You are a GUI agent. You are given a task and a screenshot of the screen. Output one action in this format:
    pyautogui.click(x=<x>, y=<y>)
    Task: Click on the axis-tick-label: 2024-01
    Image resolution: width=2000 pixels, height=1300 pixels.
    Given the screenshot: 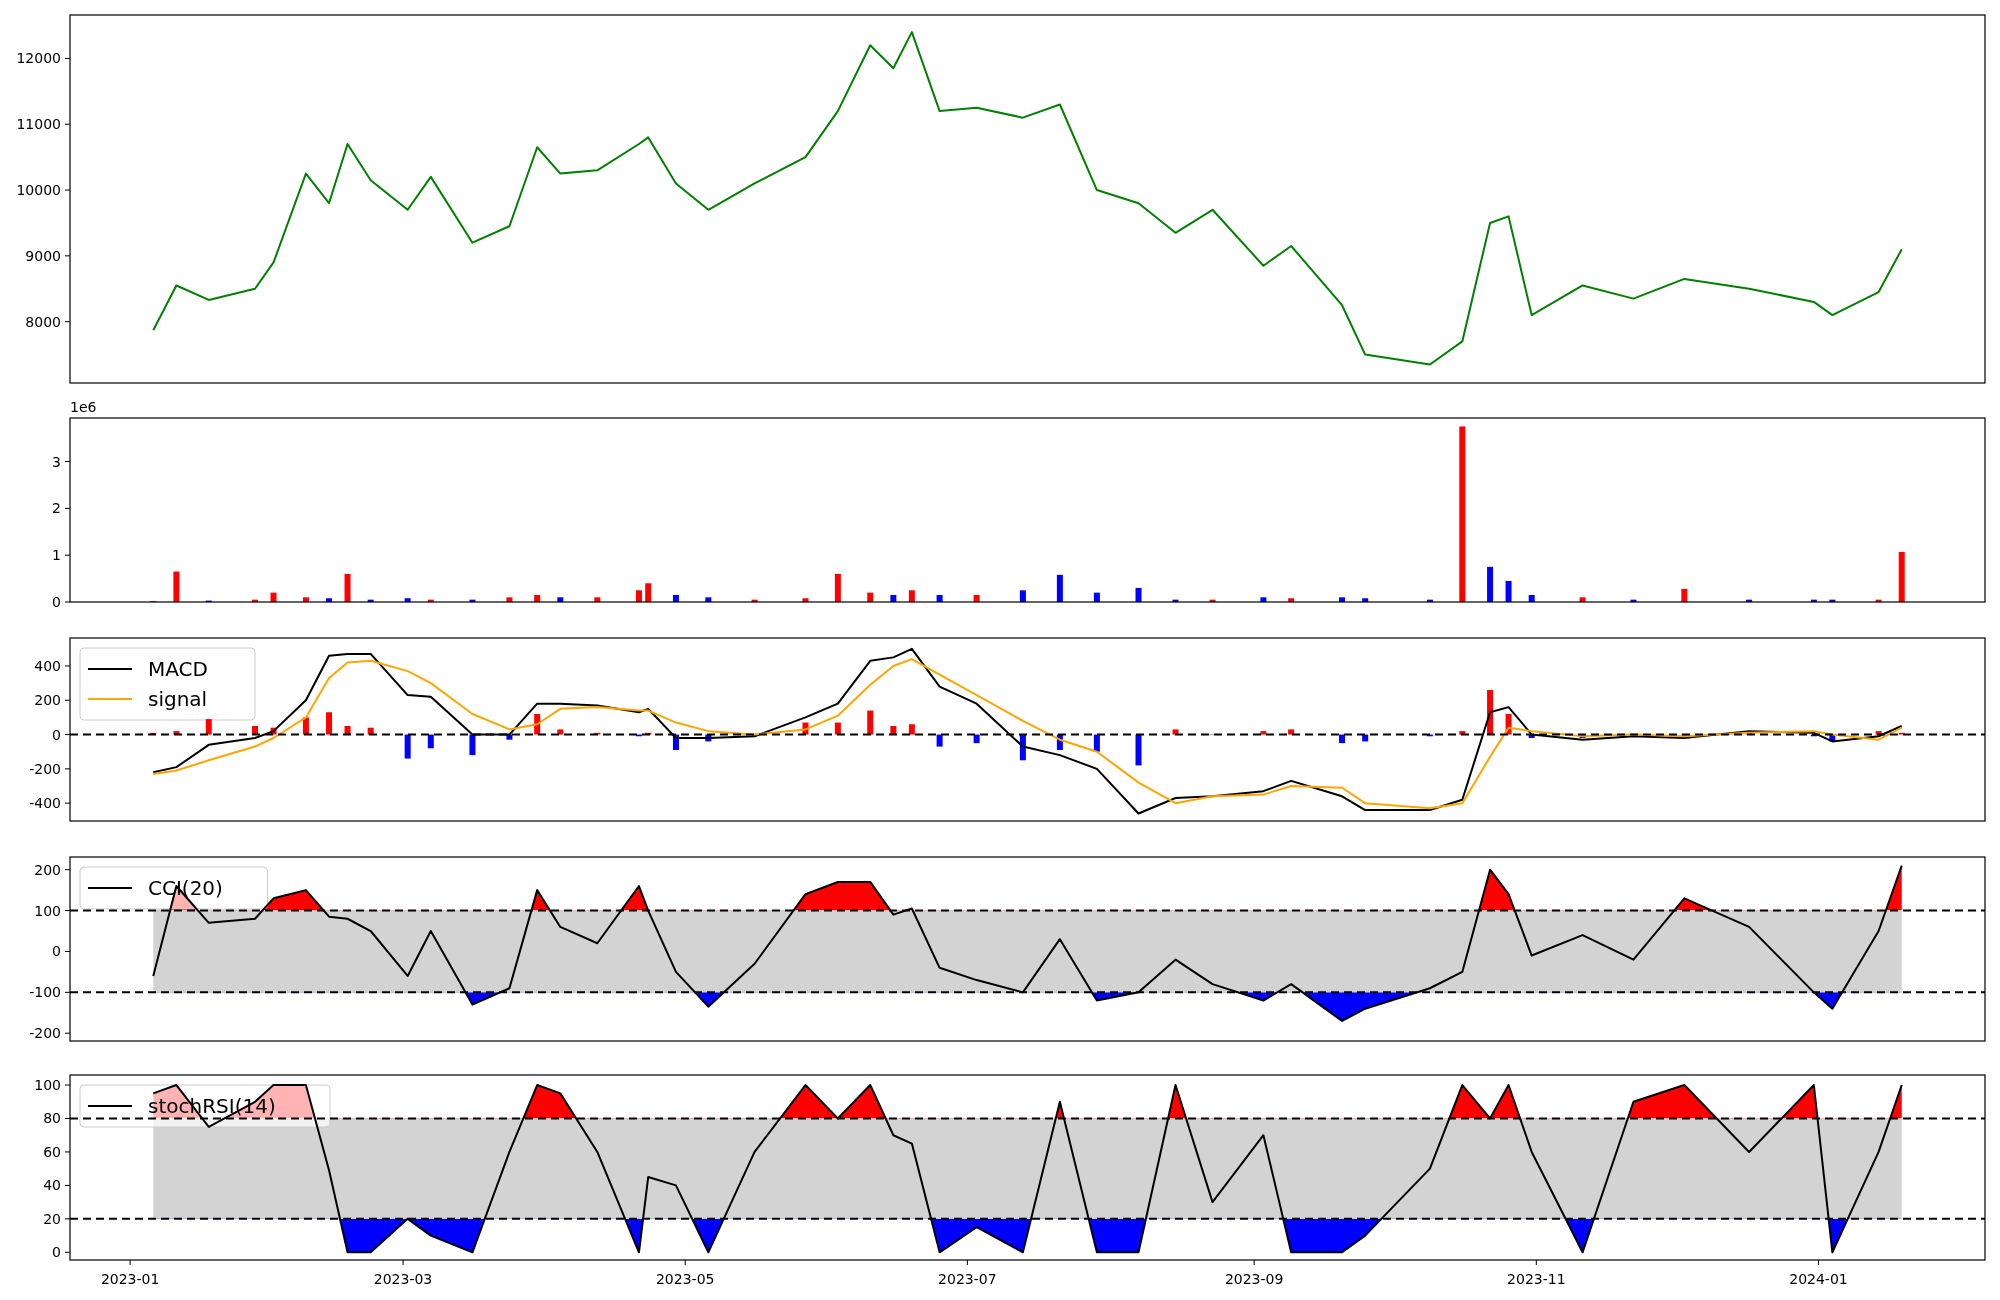 What is the action you would take?
    pyautogui.click(x=1818, y=1279)
    